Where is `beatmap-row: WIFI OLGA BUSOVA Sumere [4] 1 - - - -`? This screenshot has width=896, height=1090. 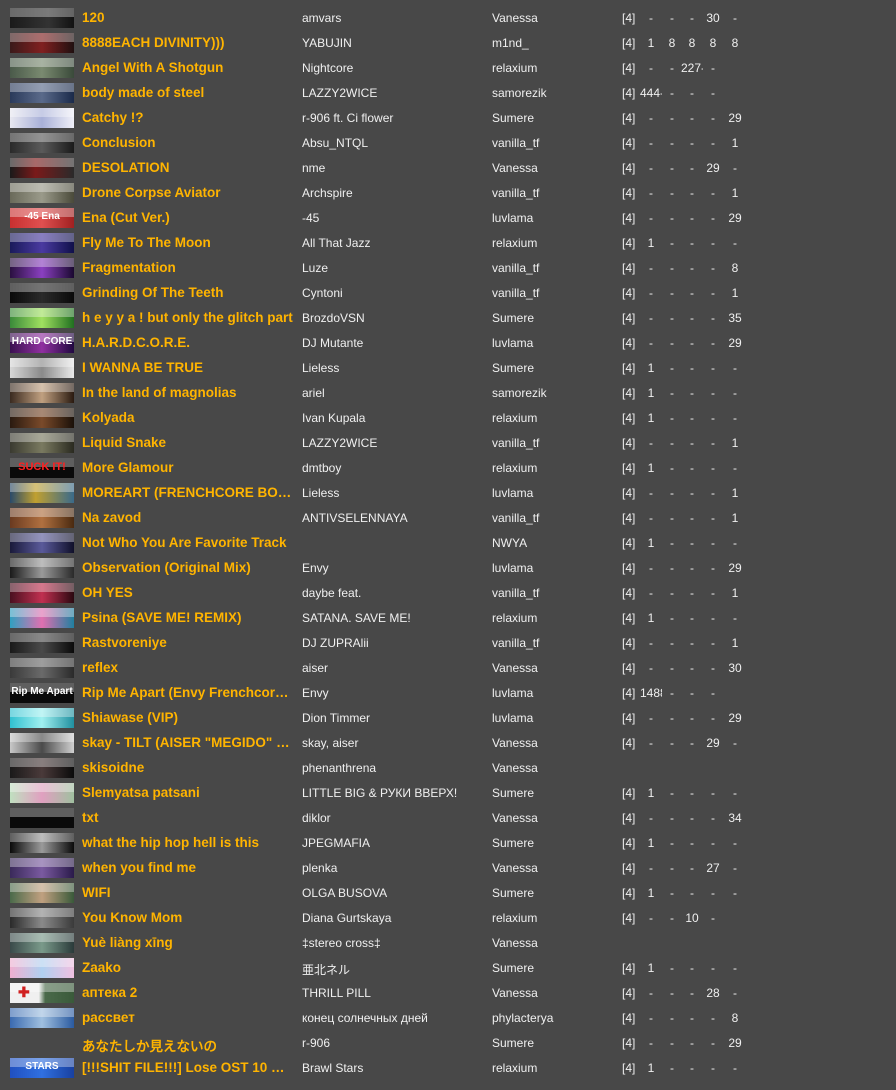 beatmap-row: WIFI OLGA BUSOVA Sumere [4] 1 - - - - is located at coordinates (448, 893).